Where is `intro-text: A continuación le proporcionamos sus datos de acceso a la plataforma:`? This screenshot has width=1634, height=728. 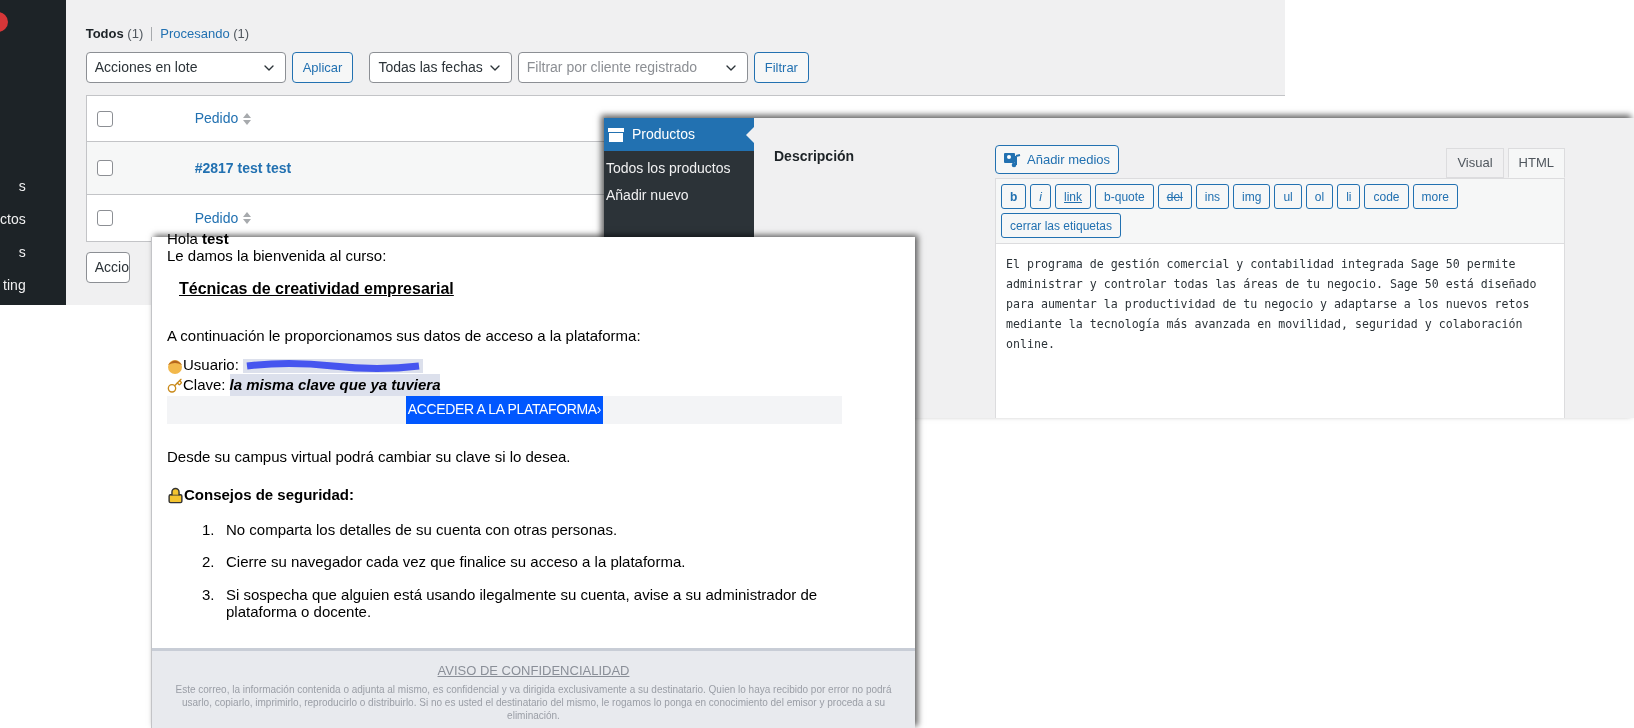 intro-text: A continuación le proporcionamos sus datos de acceso a la plataforma: is located at coordinates (404, 336).